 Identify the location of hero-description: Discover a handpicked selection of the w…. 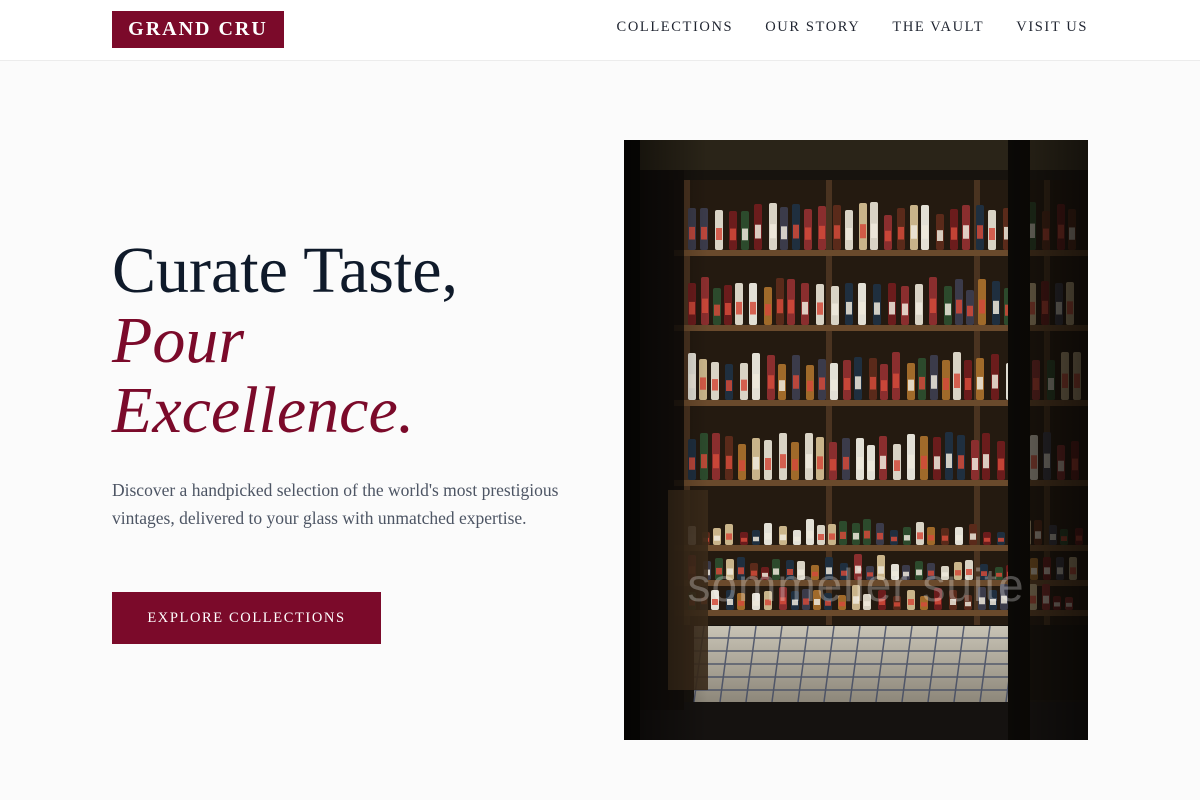
(335, 504).